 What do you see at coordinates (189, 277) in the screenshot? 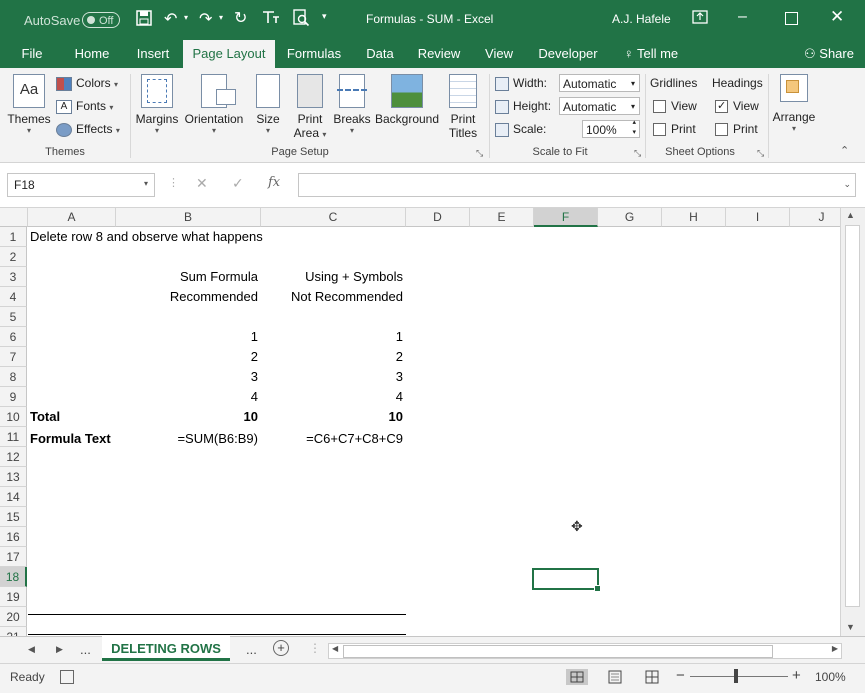
I see `cell-b3: Sum Formula` at bounding box center [189, 277].